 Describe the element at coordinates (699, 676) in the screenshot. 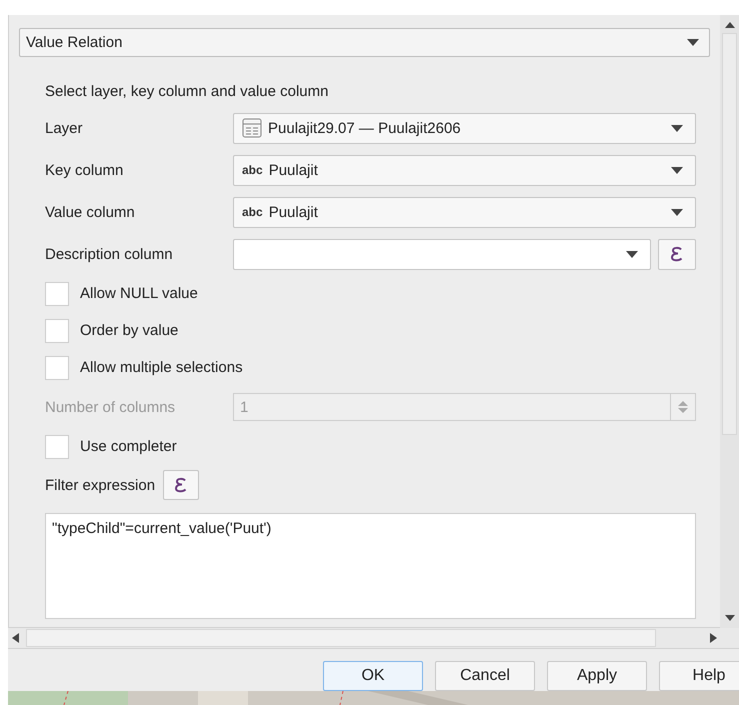

I see `dialog-button: Help` at that location.